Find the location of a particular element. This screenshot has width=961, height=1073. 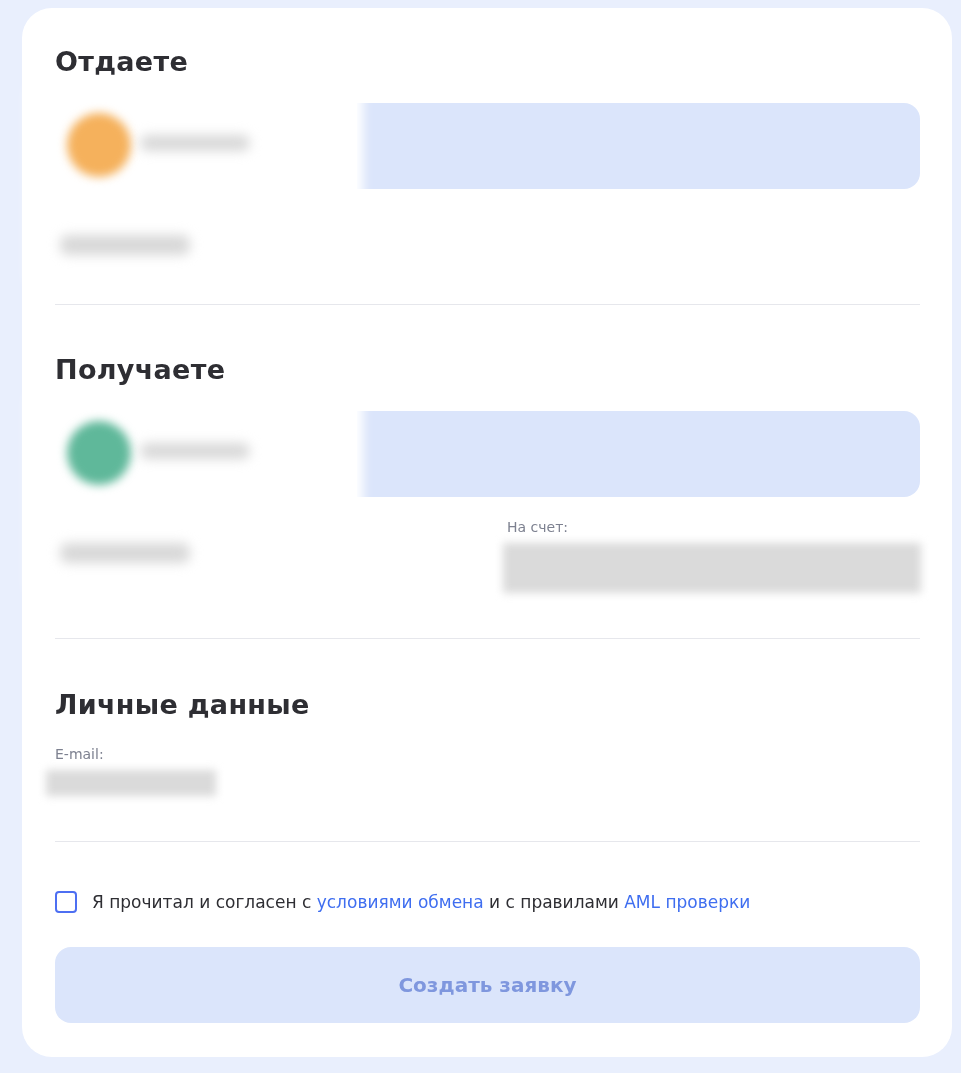

email-label: E-mail: is located at coordinates (80, 754).